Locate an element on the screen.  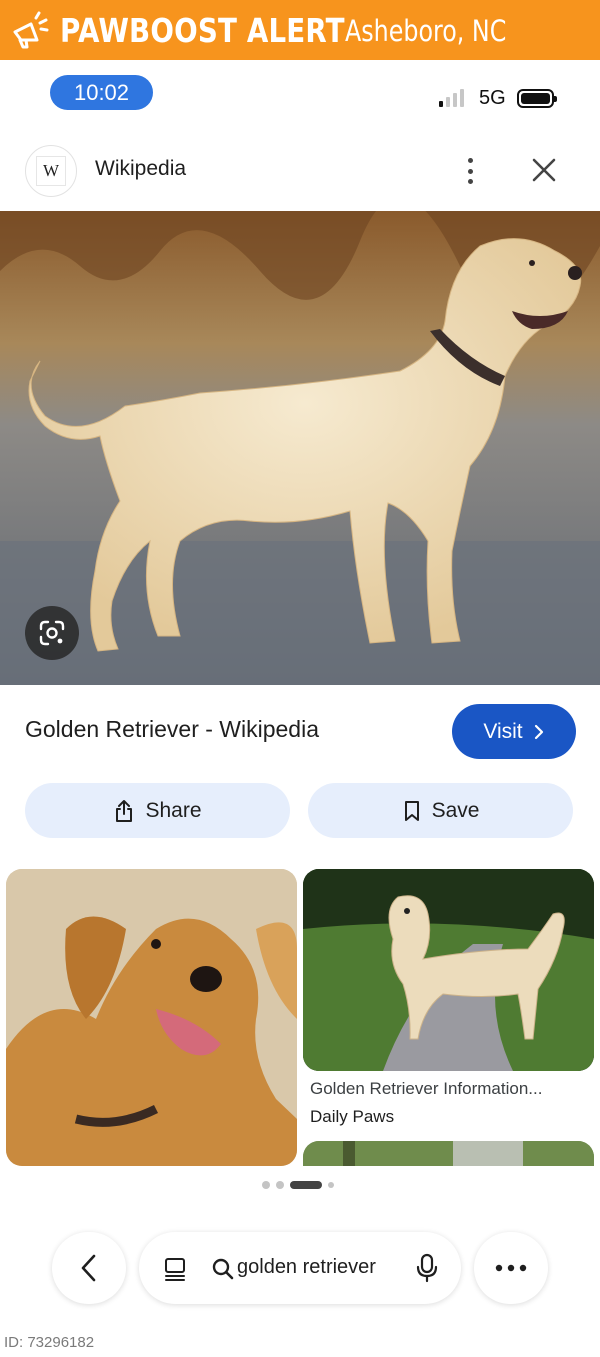
search-bar: golden retriever is located at coordinates (300, 1268).